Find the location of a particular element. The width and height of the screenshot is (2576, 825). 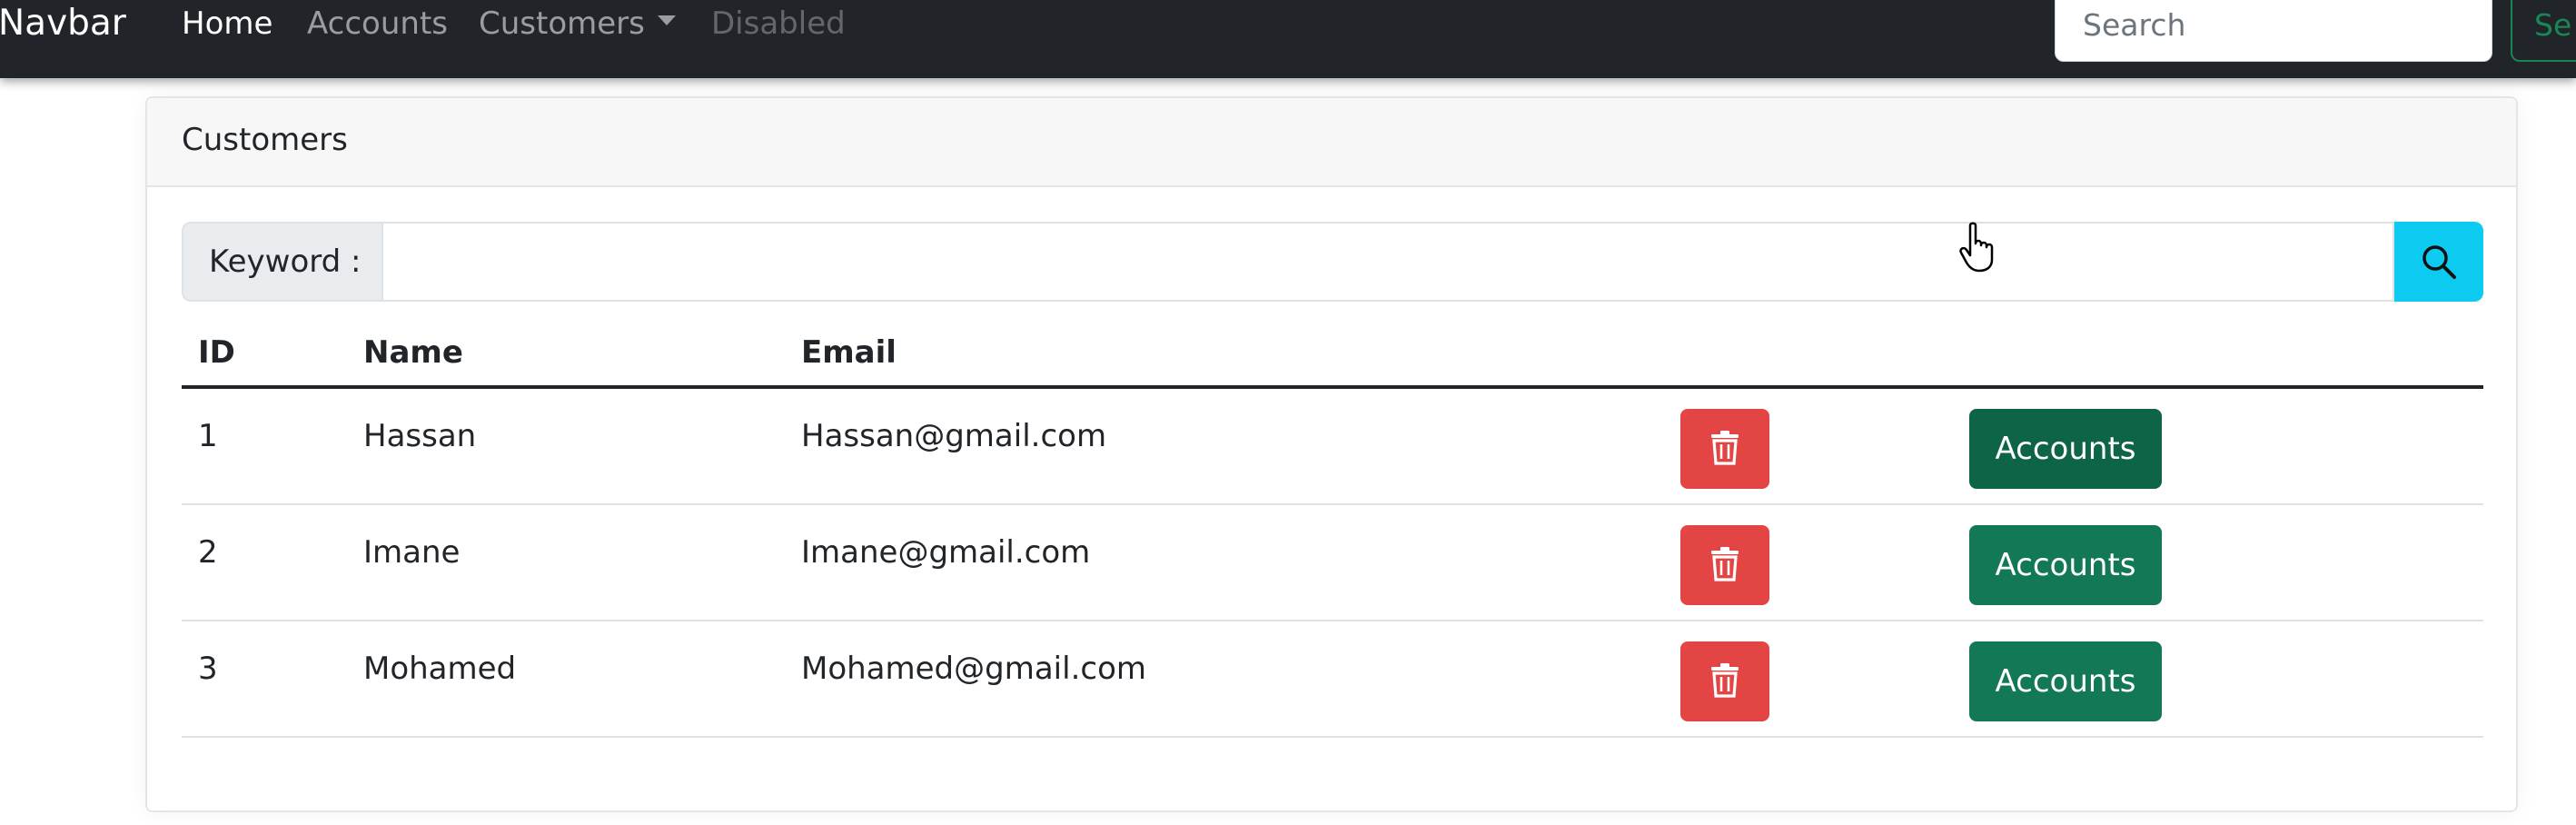

search-icon is located at coordinates (2439, 262).